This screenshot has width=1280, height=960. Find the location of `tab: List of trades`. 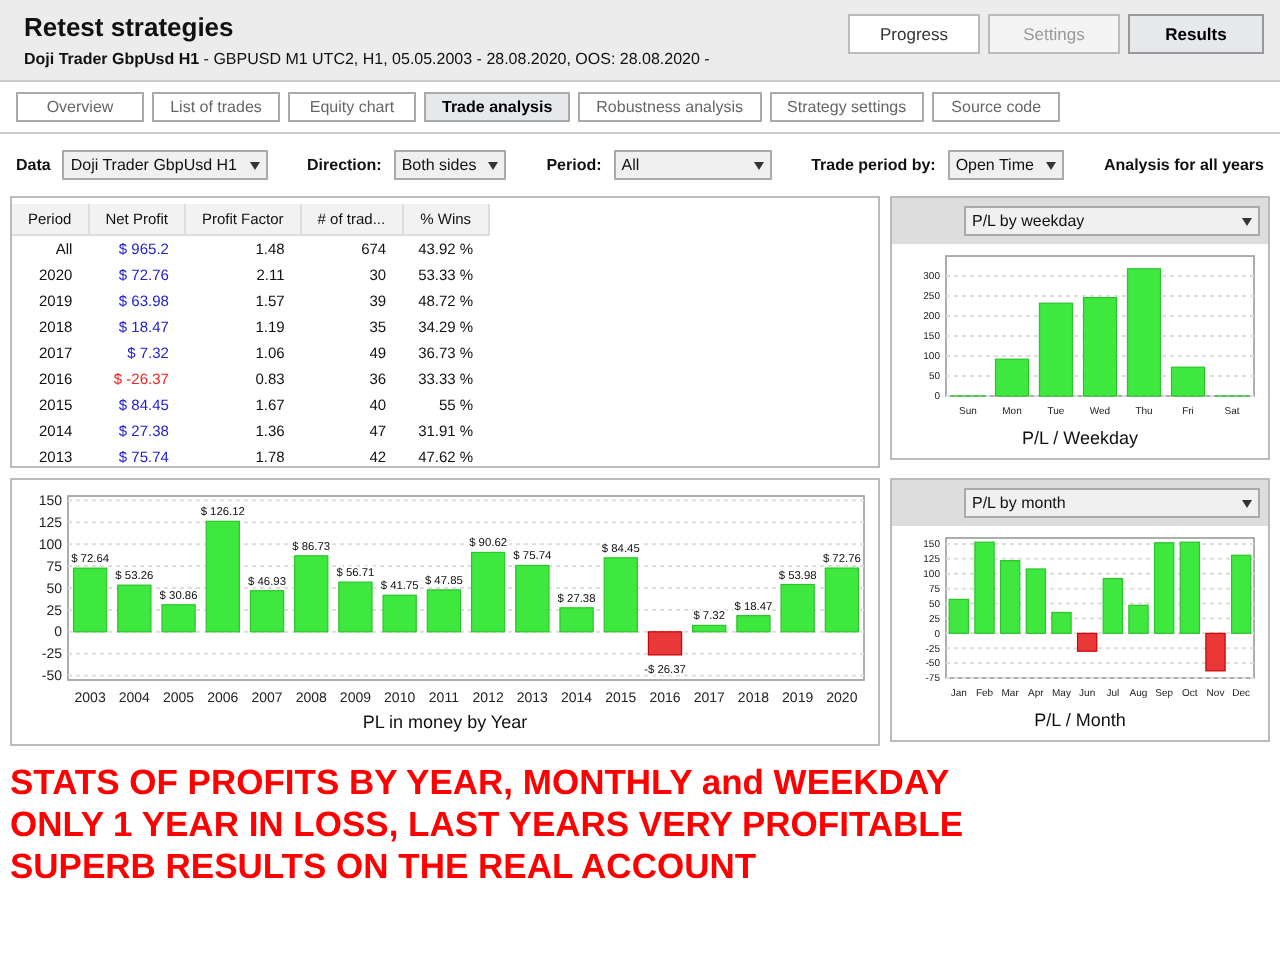

tab: List of trades is located at coordinates (216, 107).